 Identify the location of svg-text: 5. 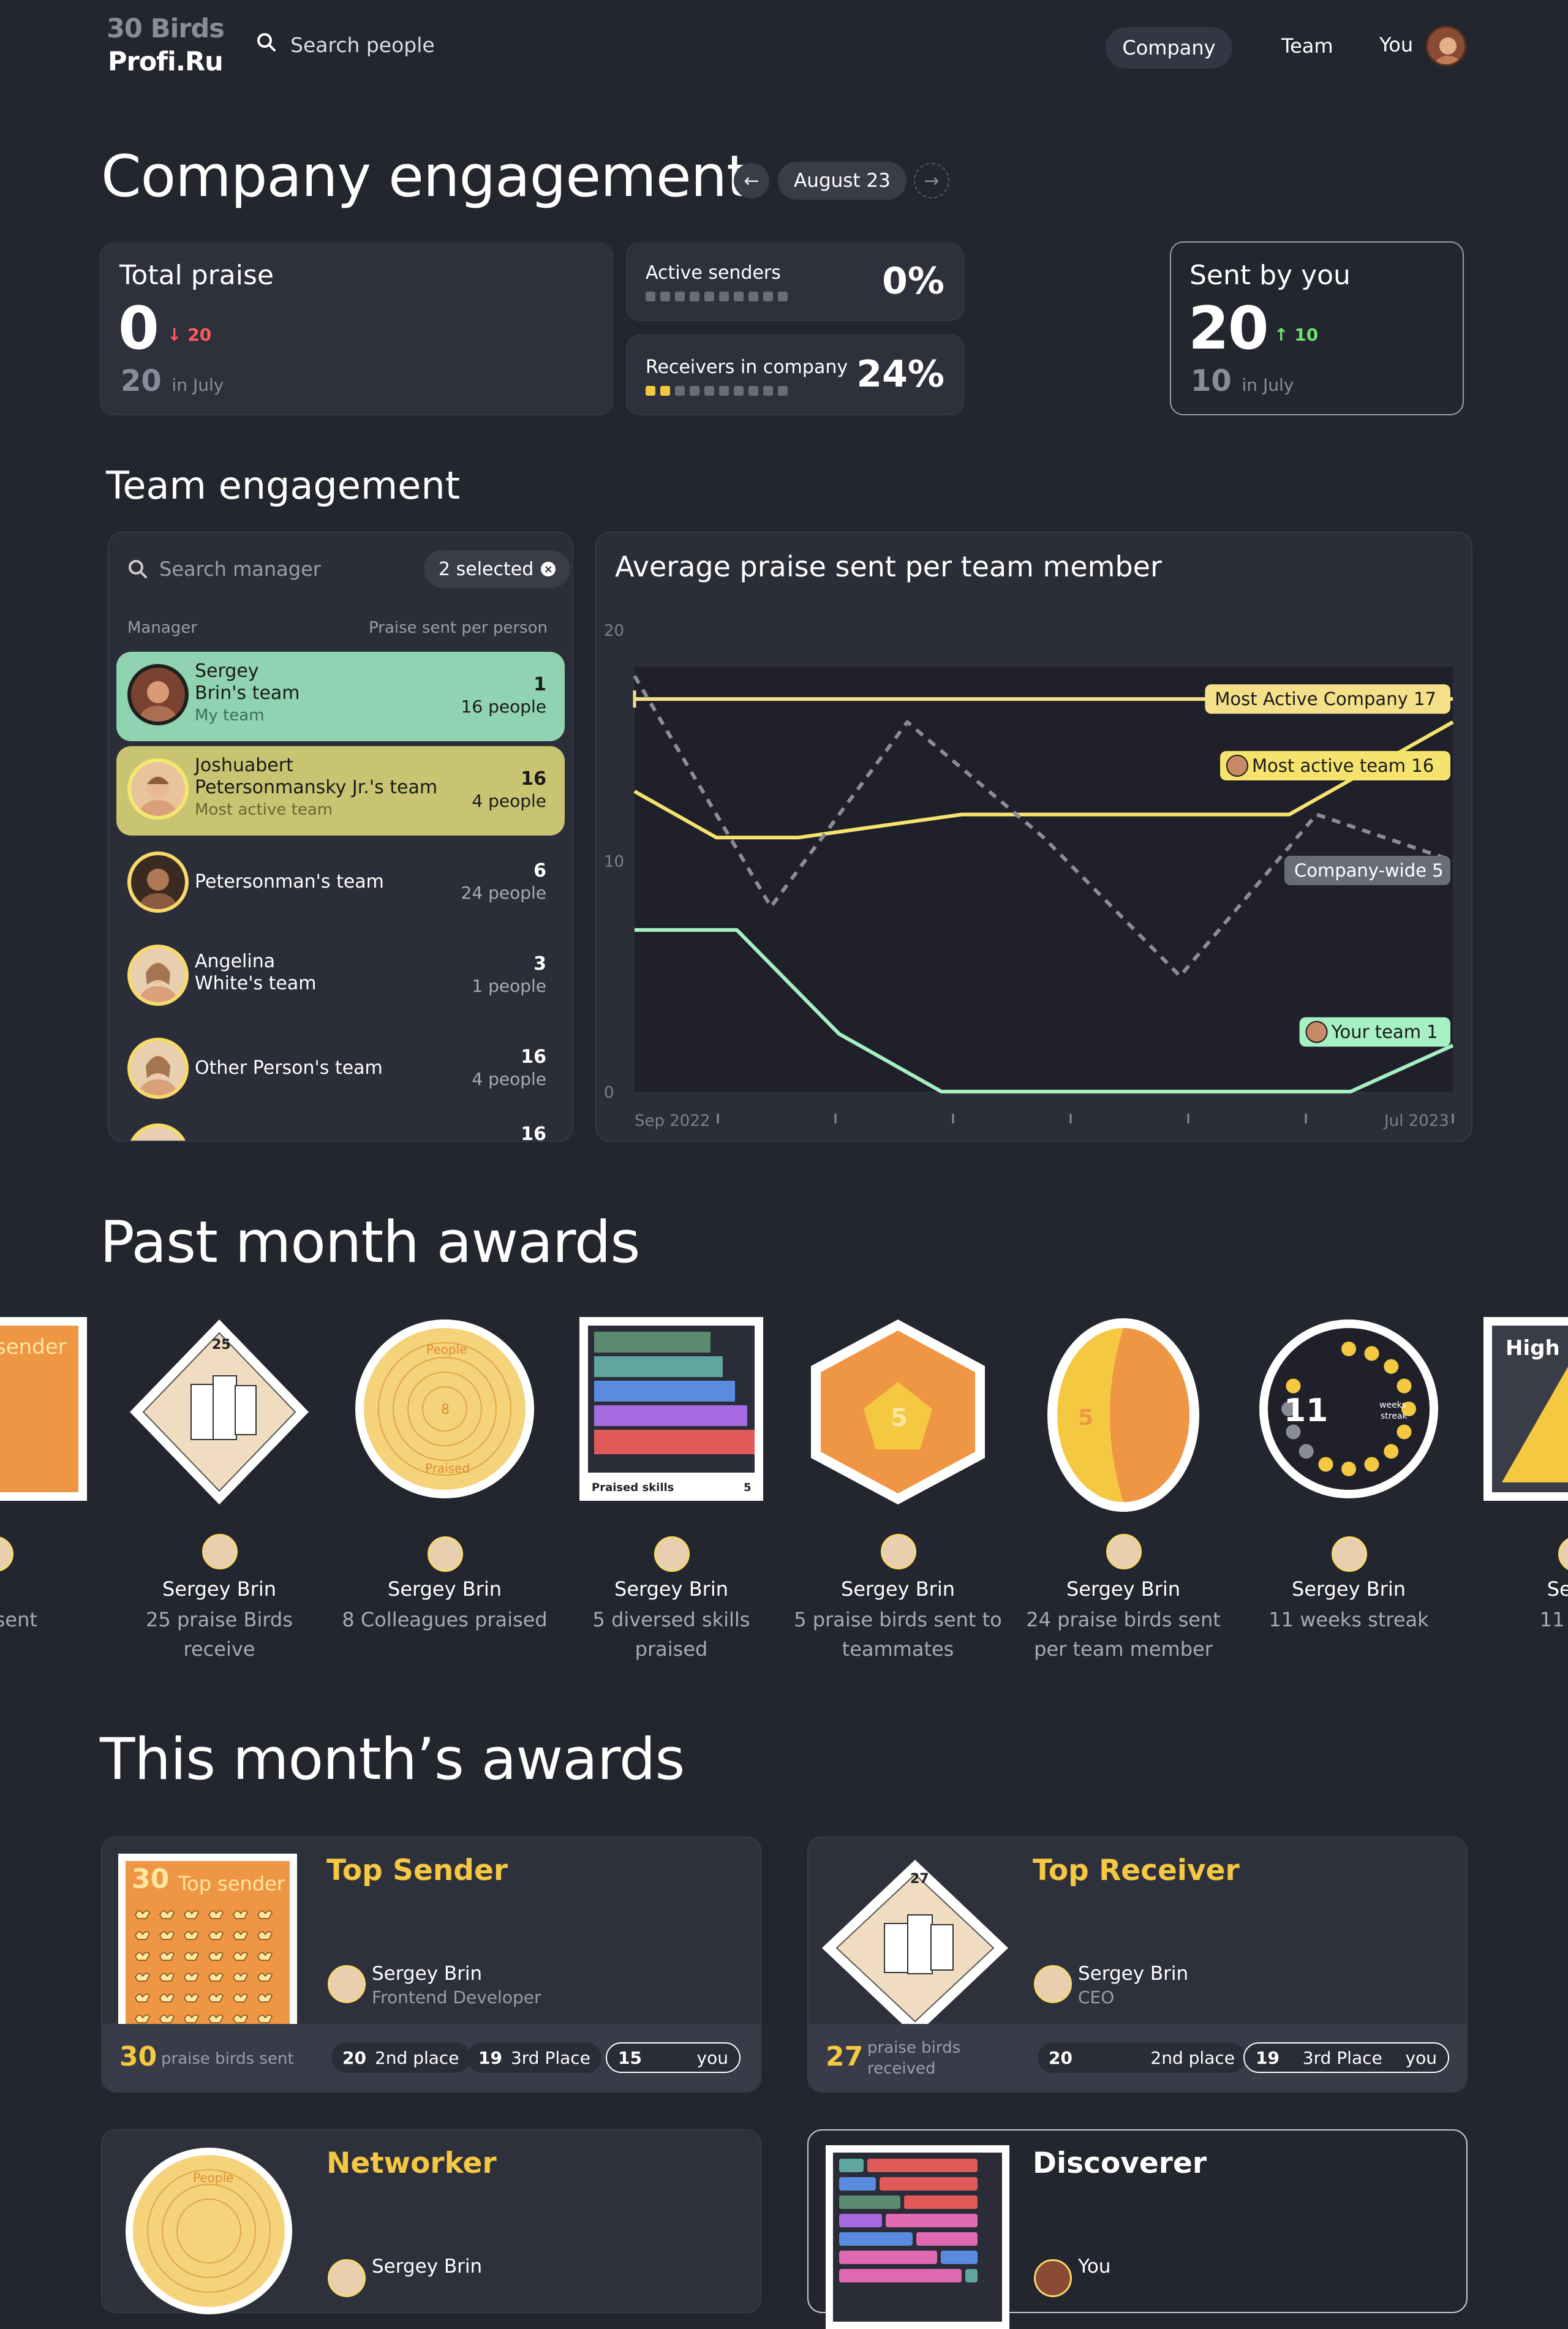
(900, 1418).